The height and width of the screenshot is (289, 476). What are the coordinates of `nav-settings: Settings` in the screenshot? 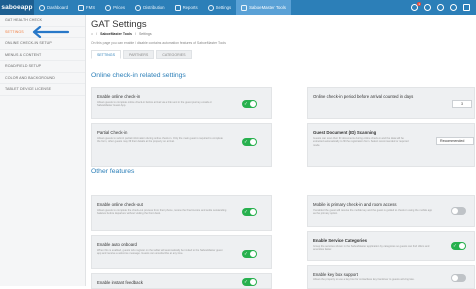 It's located at (220, 7).